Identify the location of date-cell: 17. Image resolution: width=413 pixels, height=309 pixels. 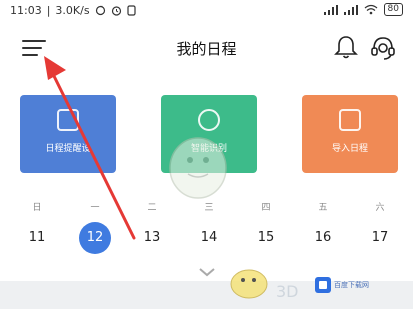
(380, 237).